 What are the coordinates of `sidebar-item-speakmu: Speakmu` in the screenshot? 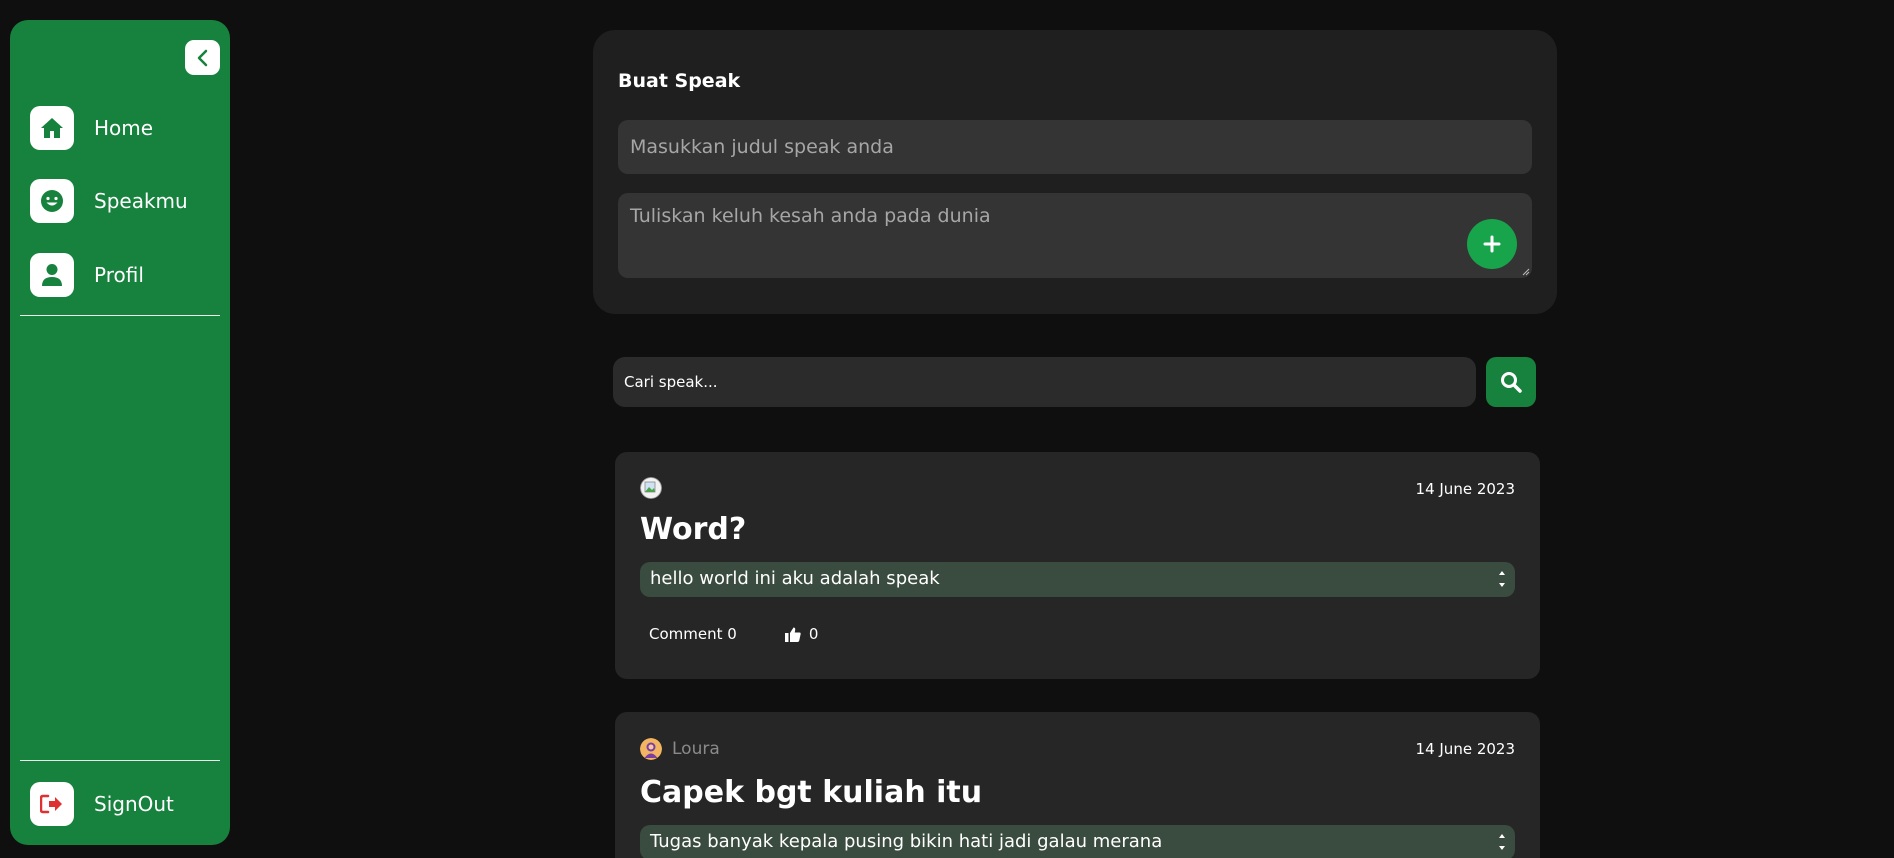 It's located at (109, 201).